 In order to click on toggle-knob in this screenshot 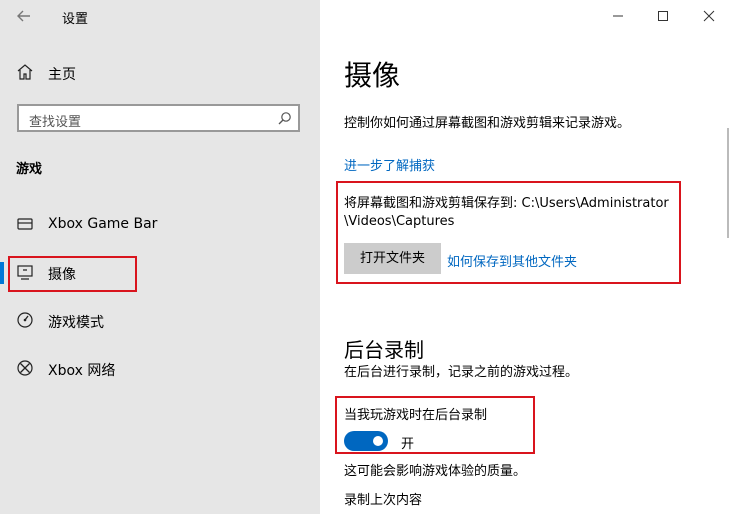, I will do `click(378, 441)`.